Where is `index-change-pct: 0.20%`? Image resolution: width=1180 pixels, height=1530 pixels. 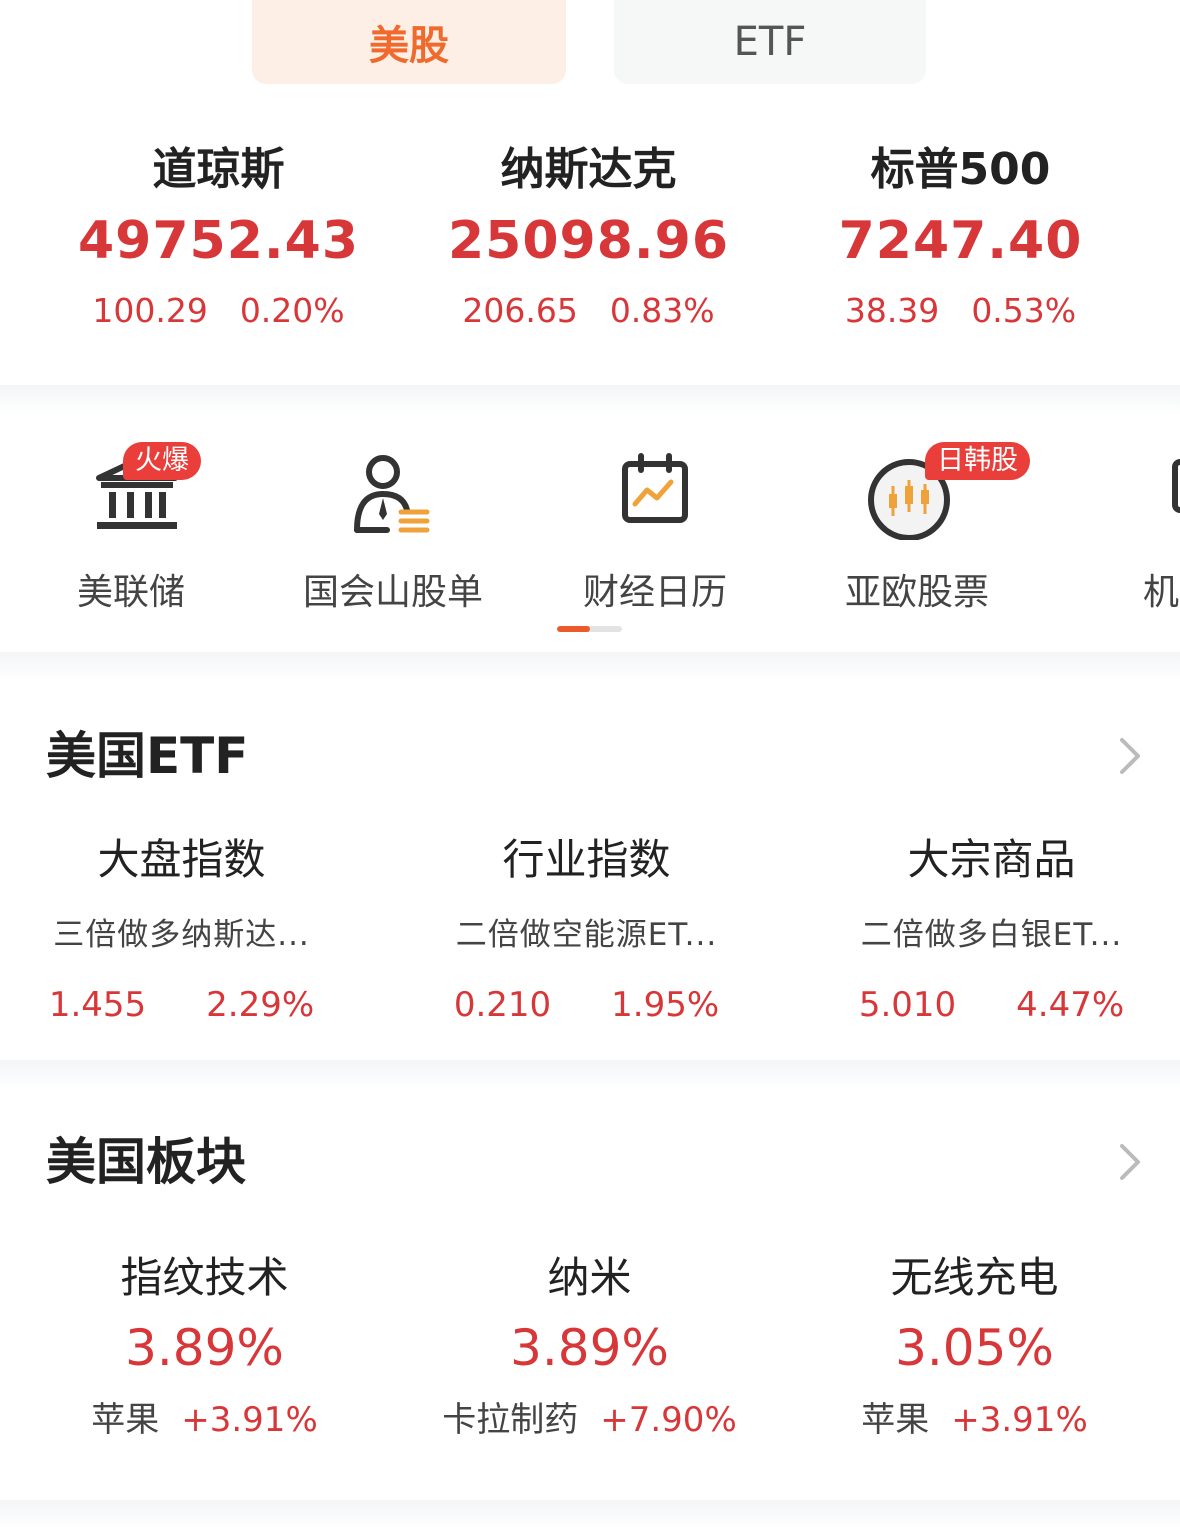
index-change-pct: 0.20% is located at coordinates (292, 310).